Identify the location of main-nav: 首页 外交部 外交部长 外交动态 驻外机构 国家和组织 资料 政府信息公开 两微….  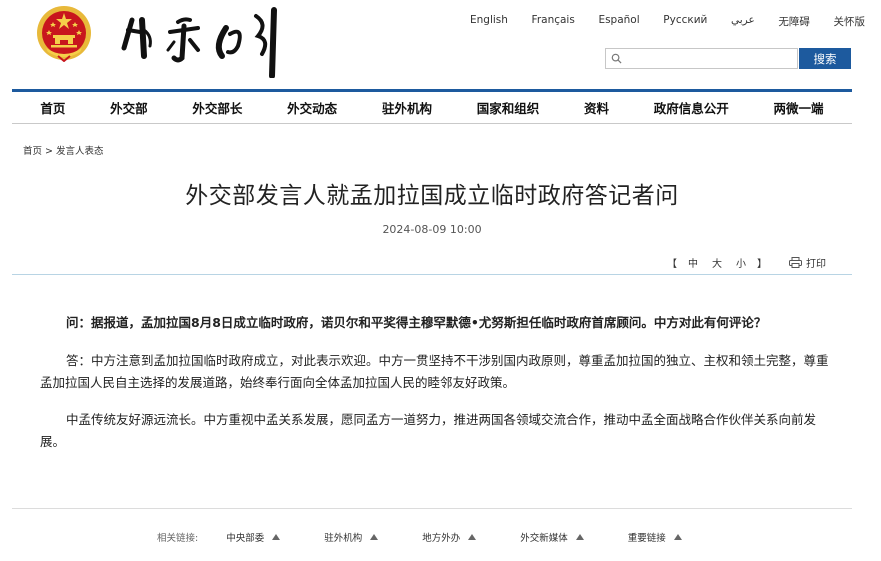
(432, 106).